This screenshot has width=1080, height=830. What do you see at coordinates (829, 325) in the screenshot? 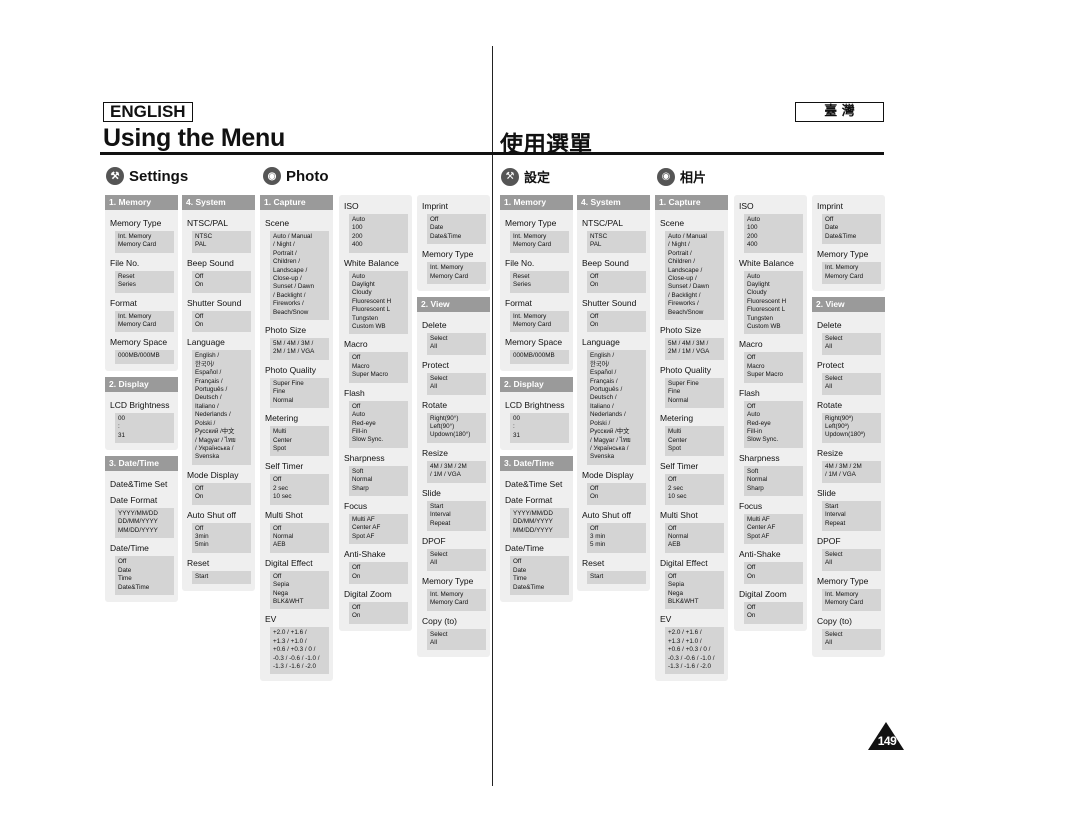
I see `menu-item-label: Delete` at bounding box center [829, 325].